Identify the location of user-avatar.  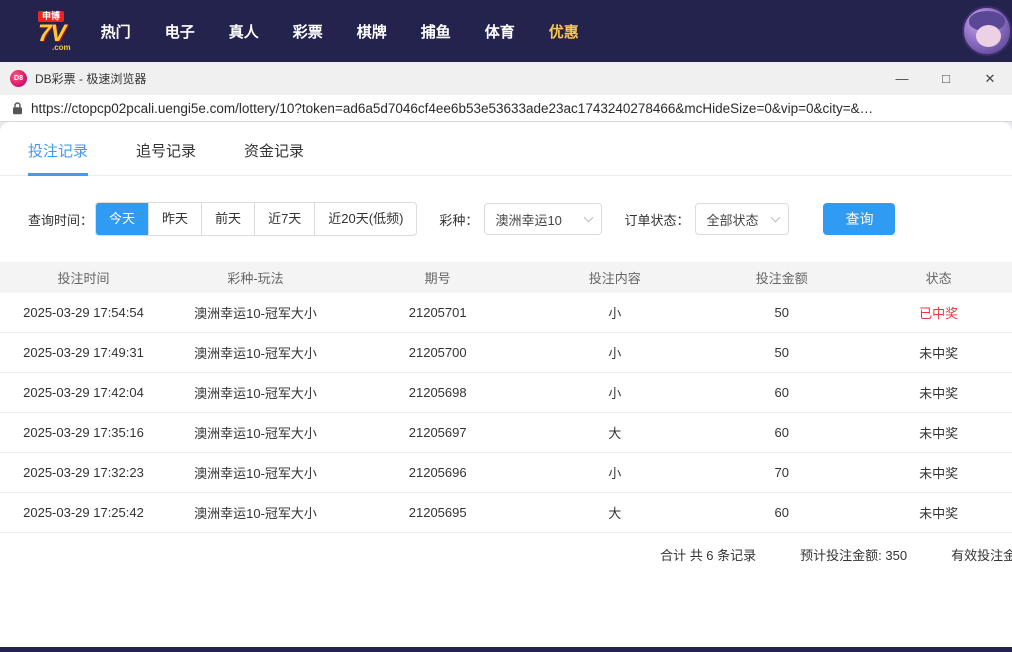
(987, 31).